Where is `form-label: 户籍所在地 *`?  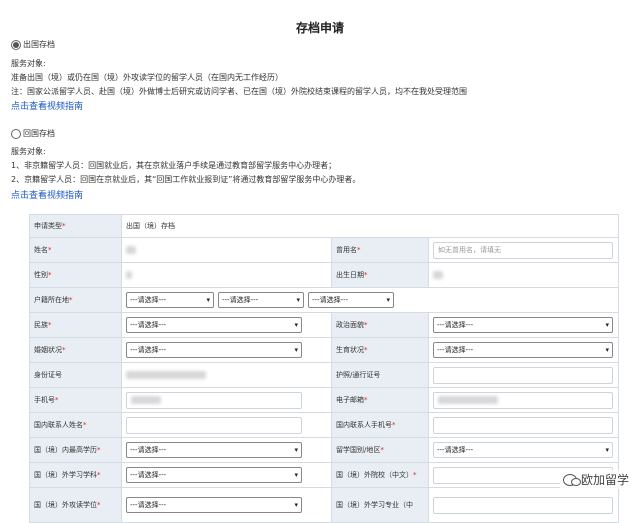
form-label: 户籍所在地 * is located at coordinates (76, 300).